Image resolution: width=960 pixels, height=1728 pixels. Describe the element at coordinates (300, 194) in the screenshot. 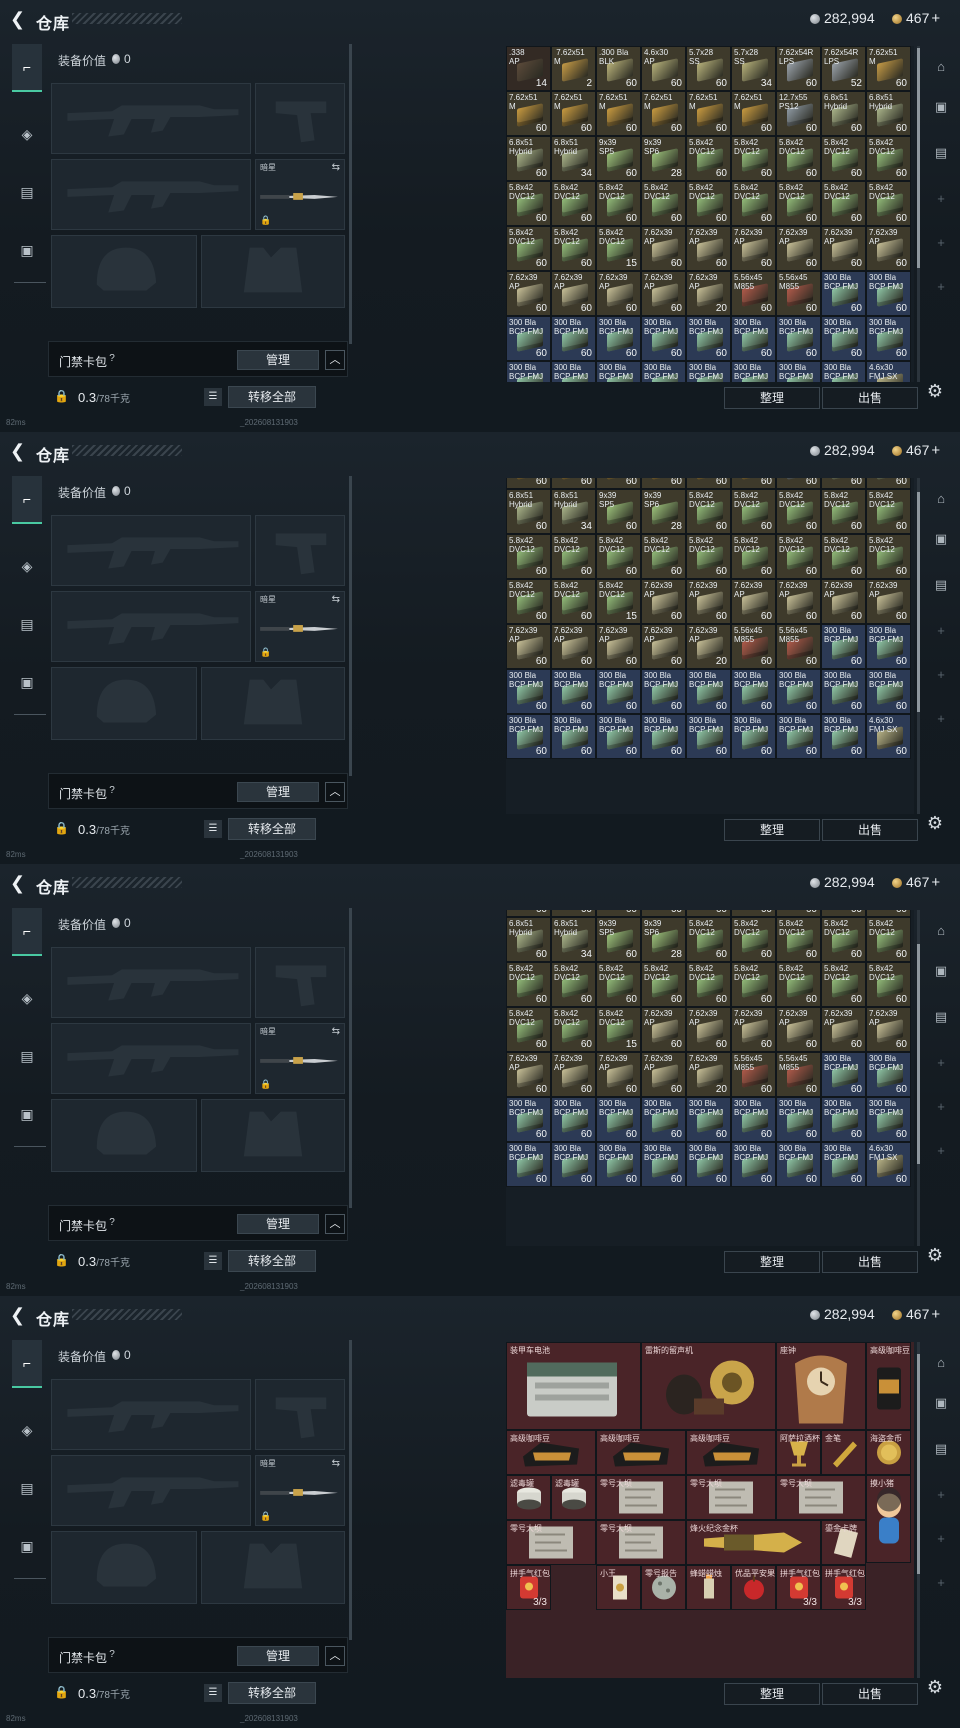

I see `melee-slot: 暗星 ⇆ 🔒` at that location.